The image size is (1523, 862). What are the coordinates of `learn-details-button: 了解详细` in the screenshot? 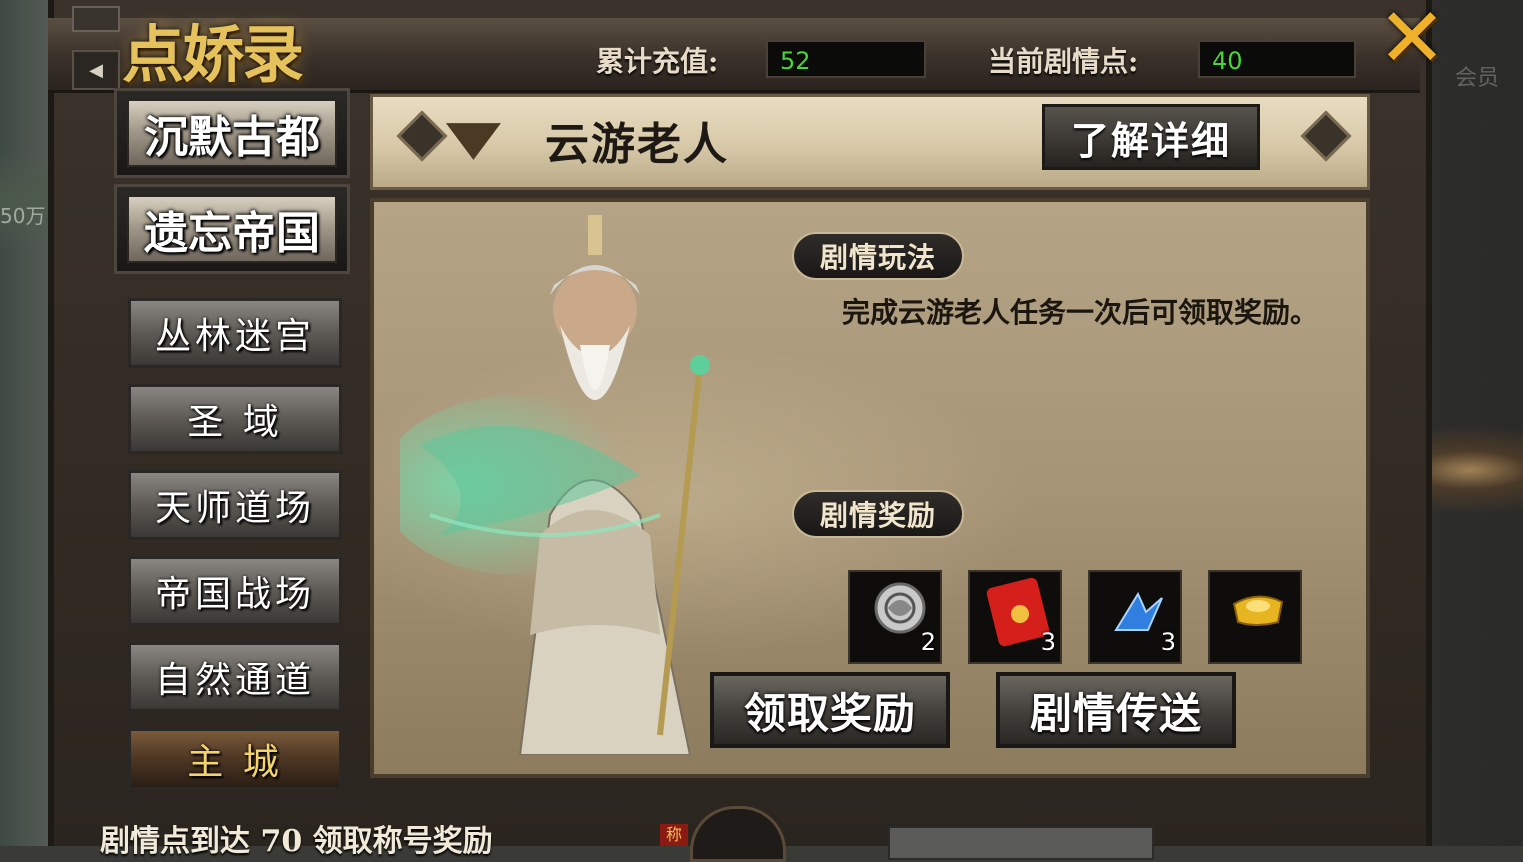 It's located at (1151, 137).